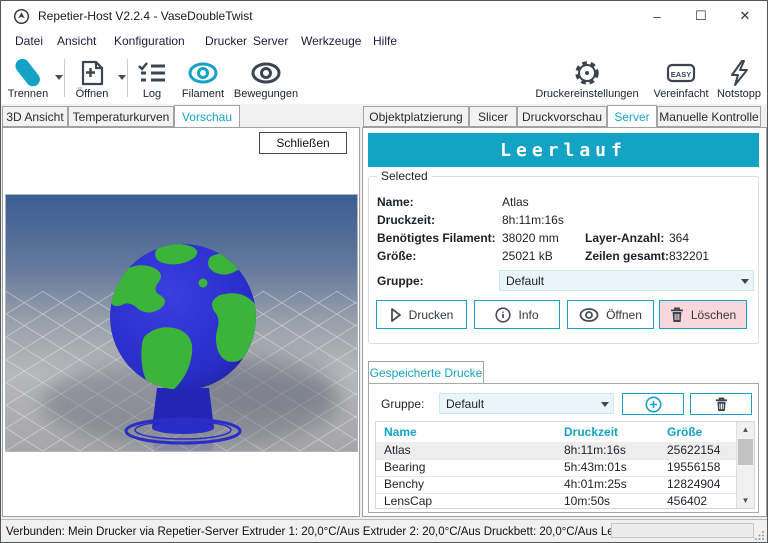 This screenshot has height=543, width=768. I want to click on name-value: Atlas, so click(515, 202).